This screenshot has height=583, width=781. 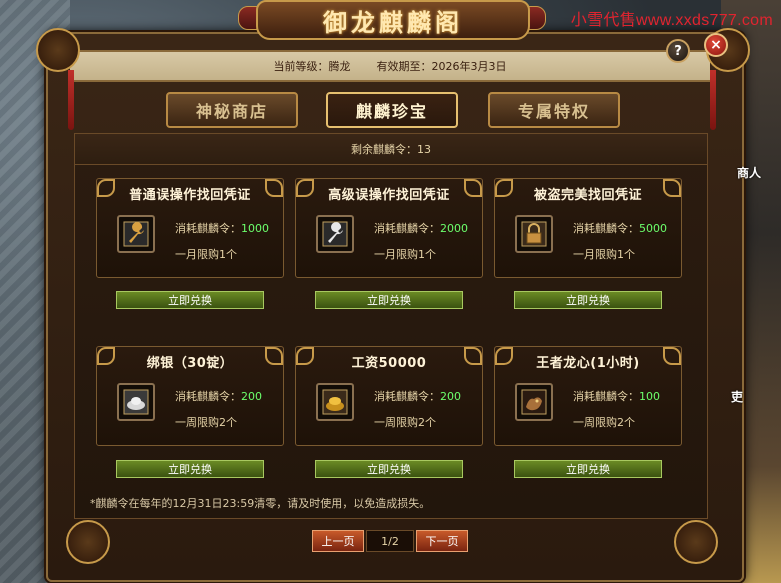 What do you see at coordinates (620, 228) in the screenshot?
I see `cost-label: 消耗麒麟令：5000` at bounding box center [620, 228].